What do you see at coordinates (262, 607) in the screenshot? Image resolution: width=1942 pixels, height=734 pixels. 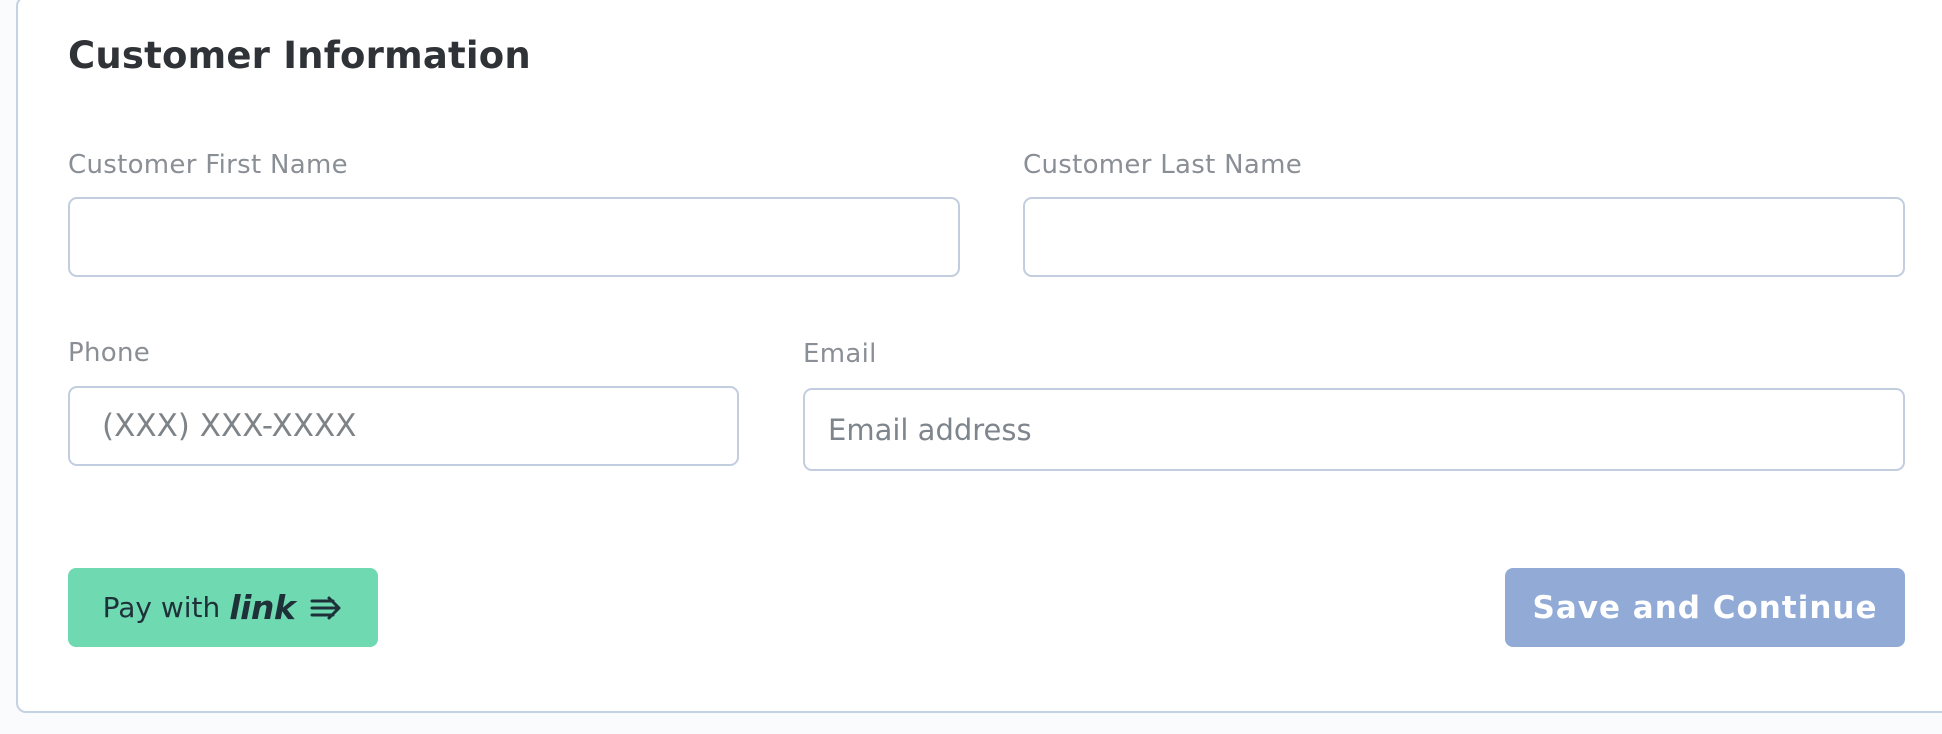 I see `link-logo: link` at bounding box center [262, 607].